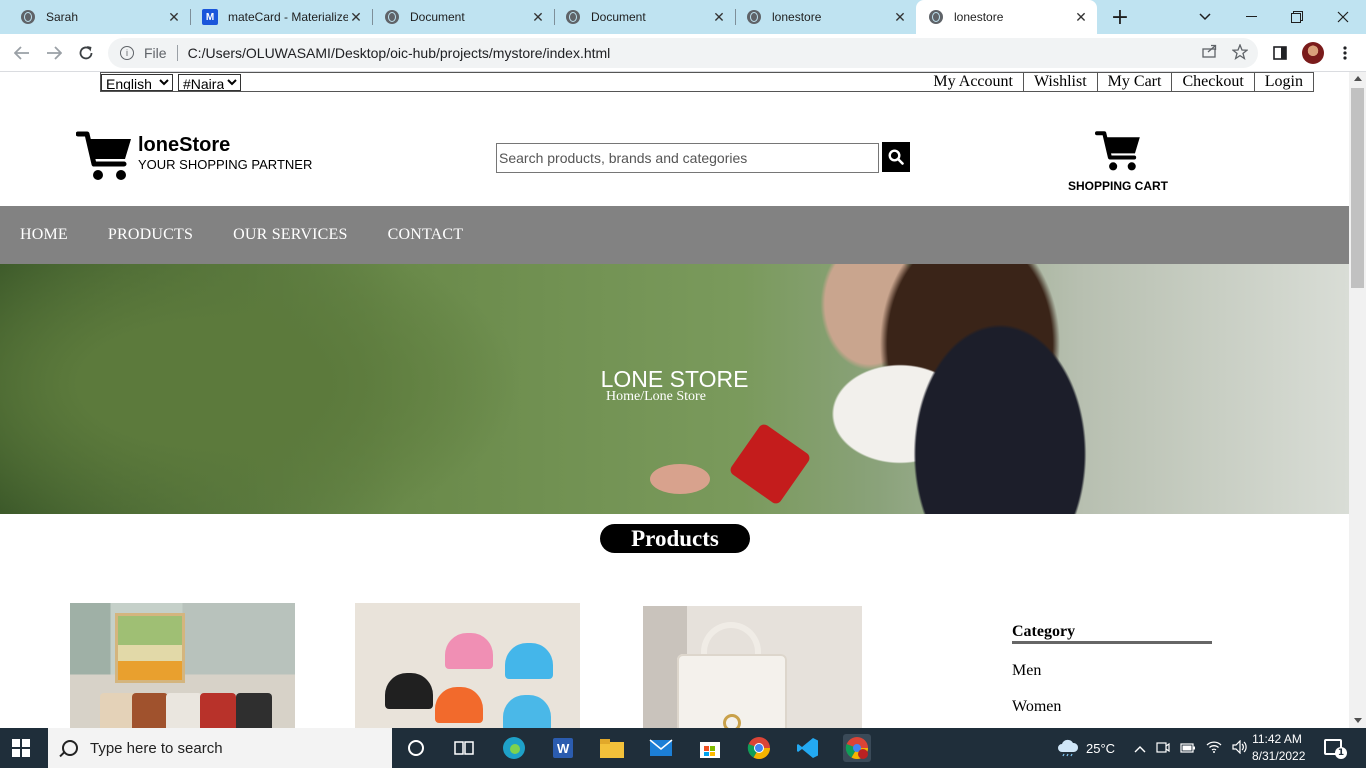 The height and width of the screenshot is (768, 1366). Describe the element at coordinates (1163, 748) in the screenshot. I see `meet-now-icon` at that location.